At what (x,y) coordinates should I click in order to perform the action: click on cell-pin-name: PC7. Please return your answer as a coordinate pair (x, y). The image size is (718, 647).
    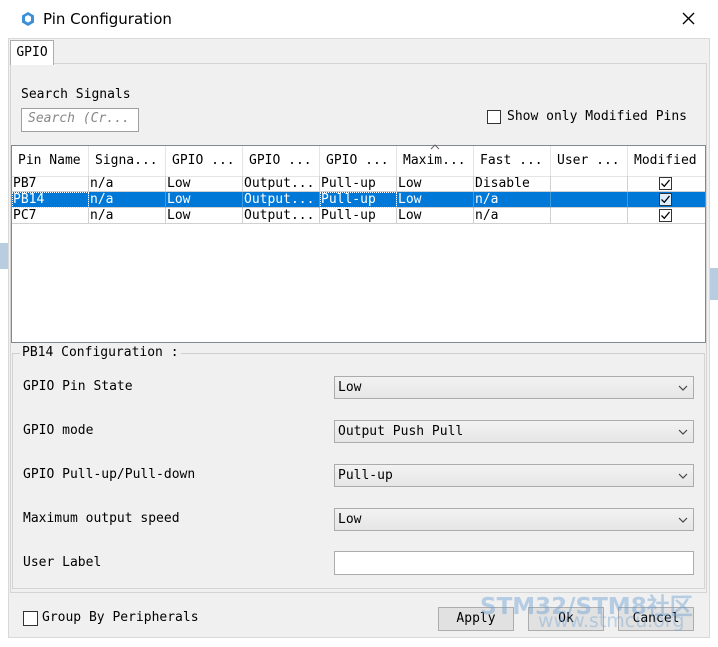
    Looking at the image, I should click on (50, 216).